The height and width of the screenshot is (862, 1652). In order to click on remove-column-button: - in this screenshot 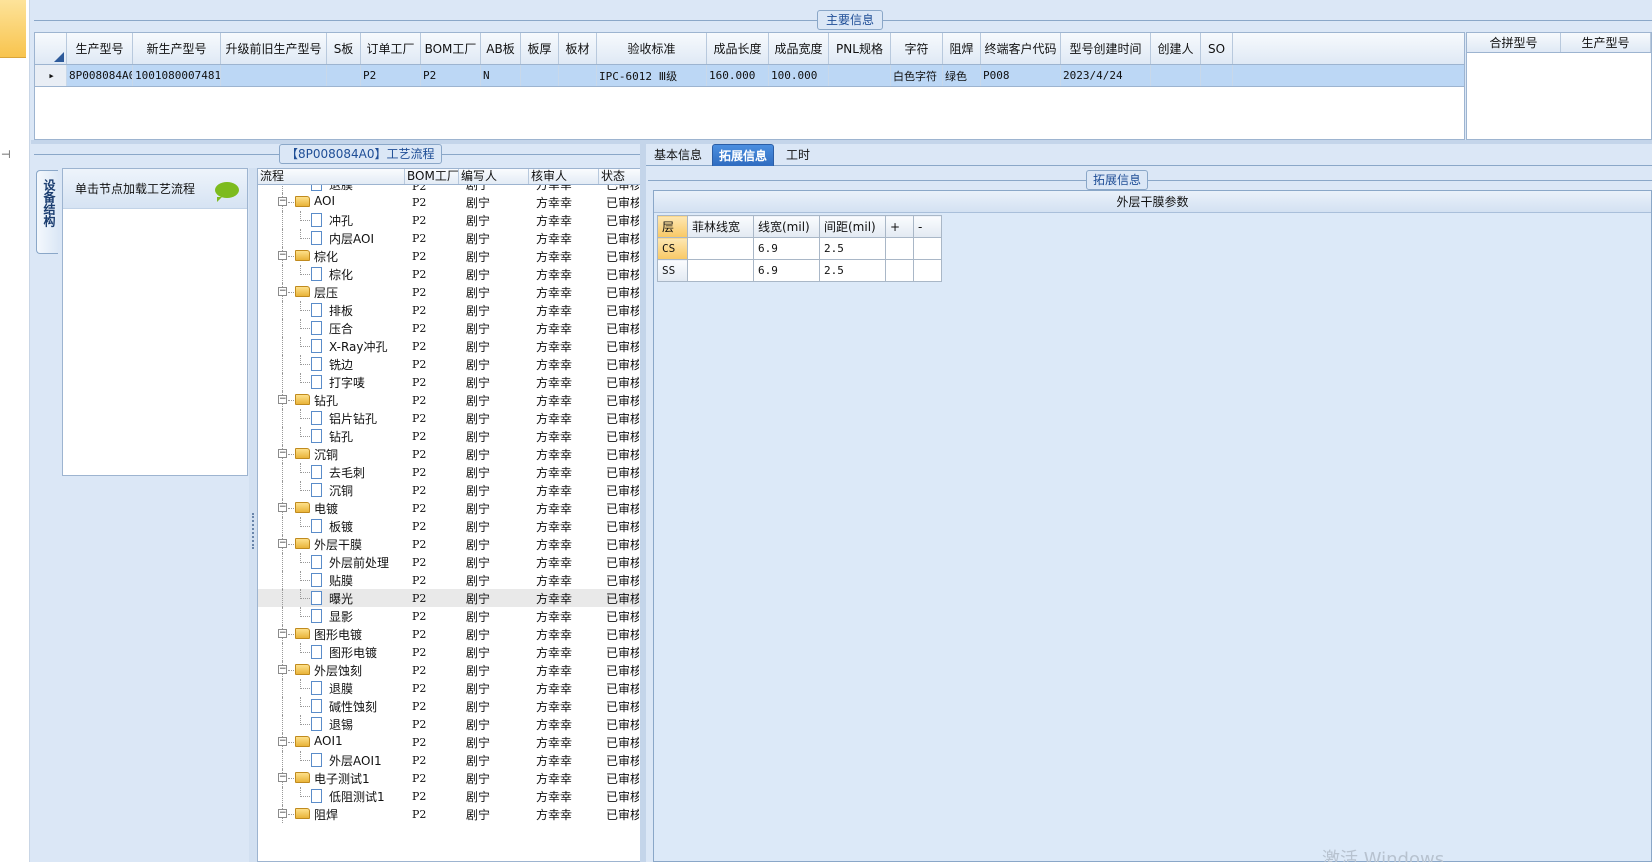, I will do `click(927, 226)`.